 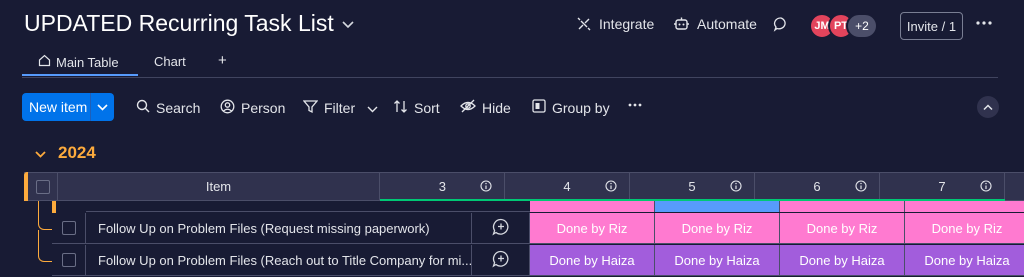 I want to click on invite-label: Invite / 1, so click(x=931, y=26).